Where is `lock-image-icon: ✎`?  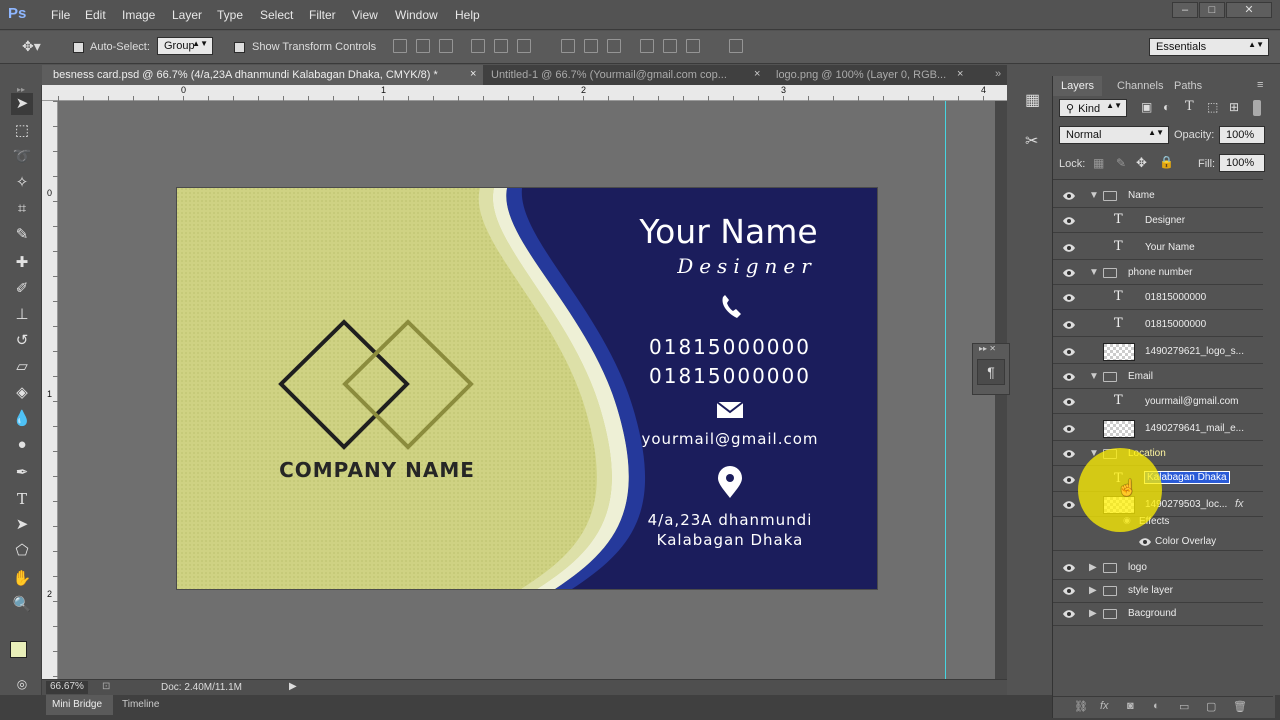
lock-image-icon: ✎ is located at coordinates (1121, 163).